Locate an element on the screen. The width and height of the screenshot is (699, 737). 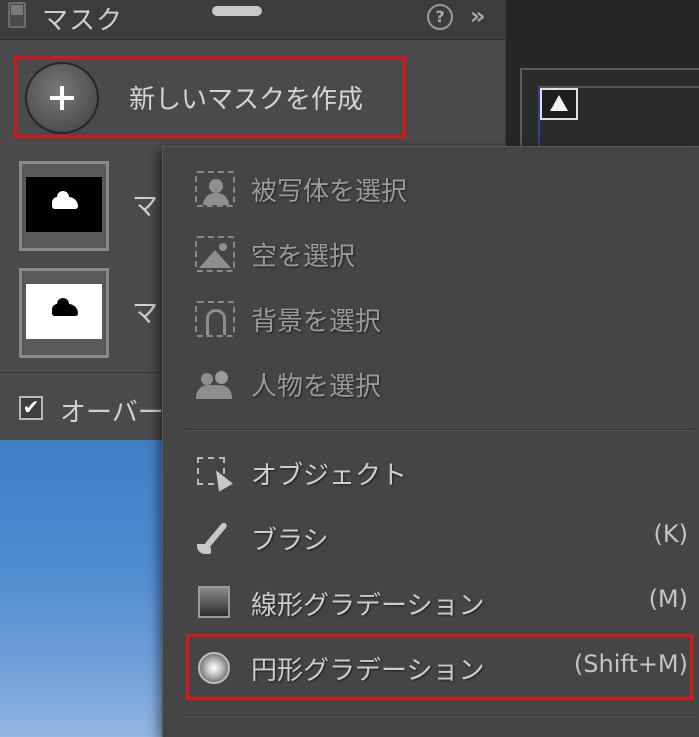
menu-item-select-people: 人物を選択 is located at coordinates (431, 384).